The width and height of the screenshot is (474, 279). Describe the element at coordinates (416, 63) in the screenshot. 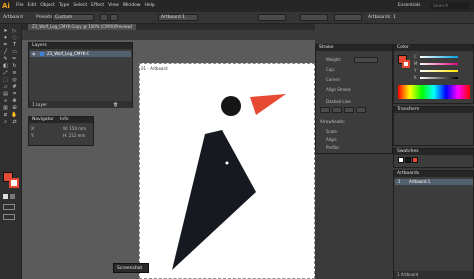

I see `color-m-label: M` at that location.